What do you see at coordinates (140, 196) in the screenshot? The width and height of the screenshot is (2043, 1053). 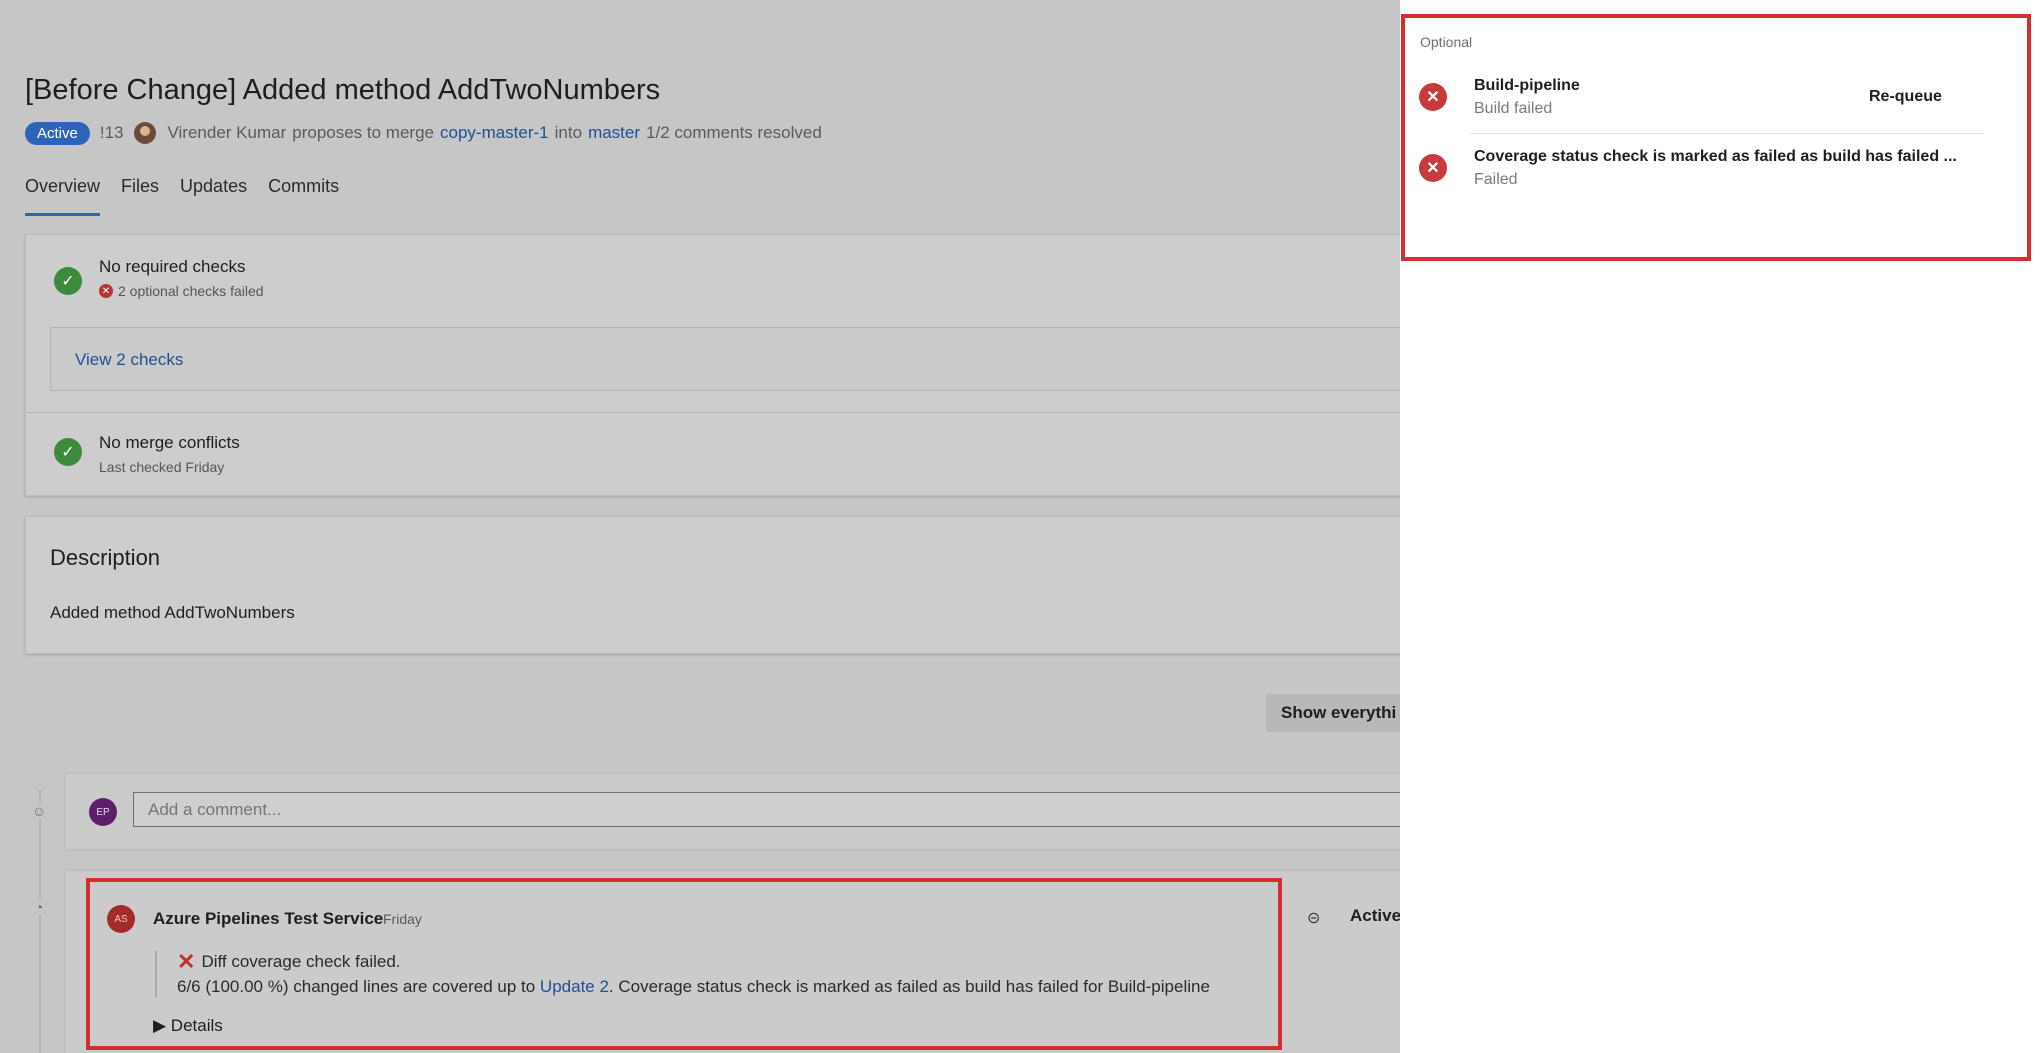 I see `tab-files: Files` at bounding box center [140, 196].